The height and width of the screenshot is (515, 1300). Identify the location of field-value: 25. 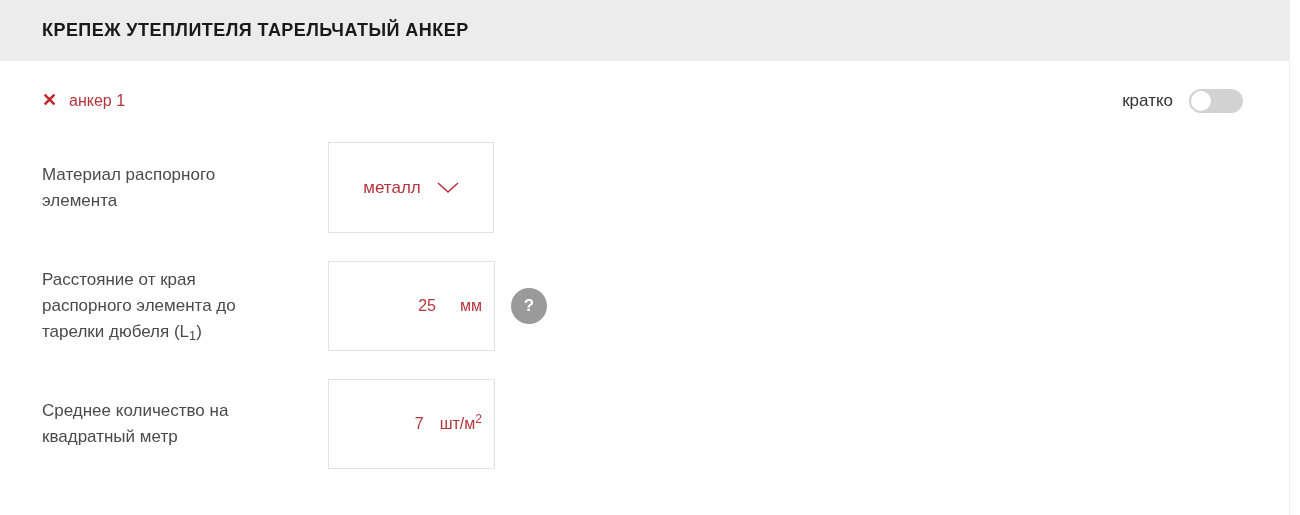
(427, 306).